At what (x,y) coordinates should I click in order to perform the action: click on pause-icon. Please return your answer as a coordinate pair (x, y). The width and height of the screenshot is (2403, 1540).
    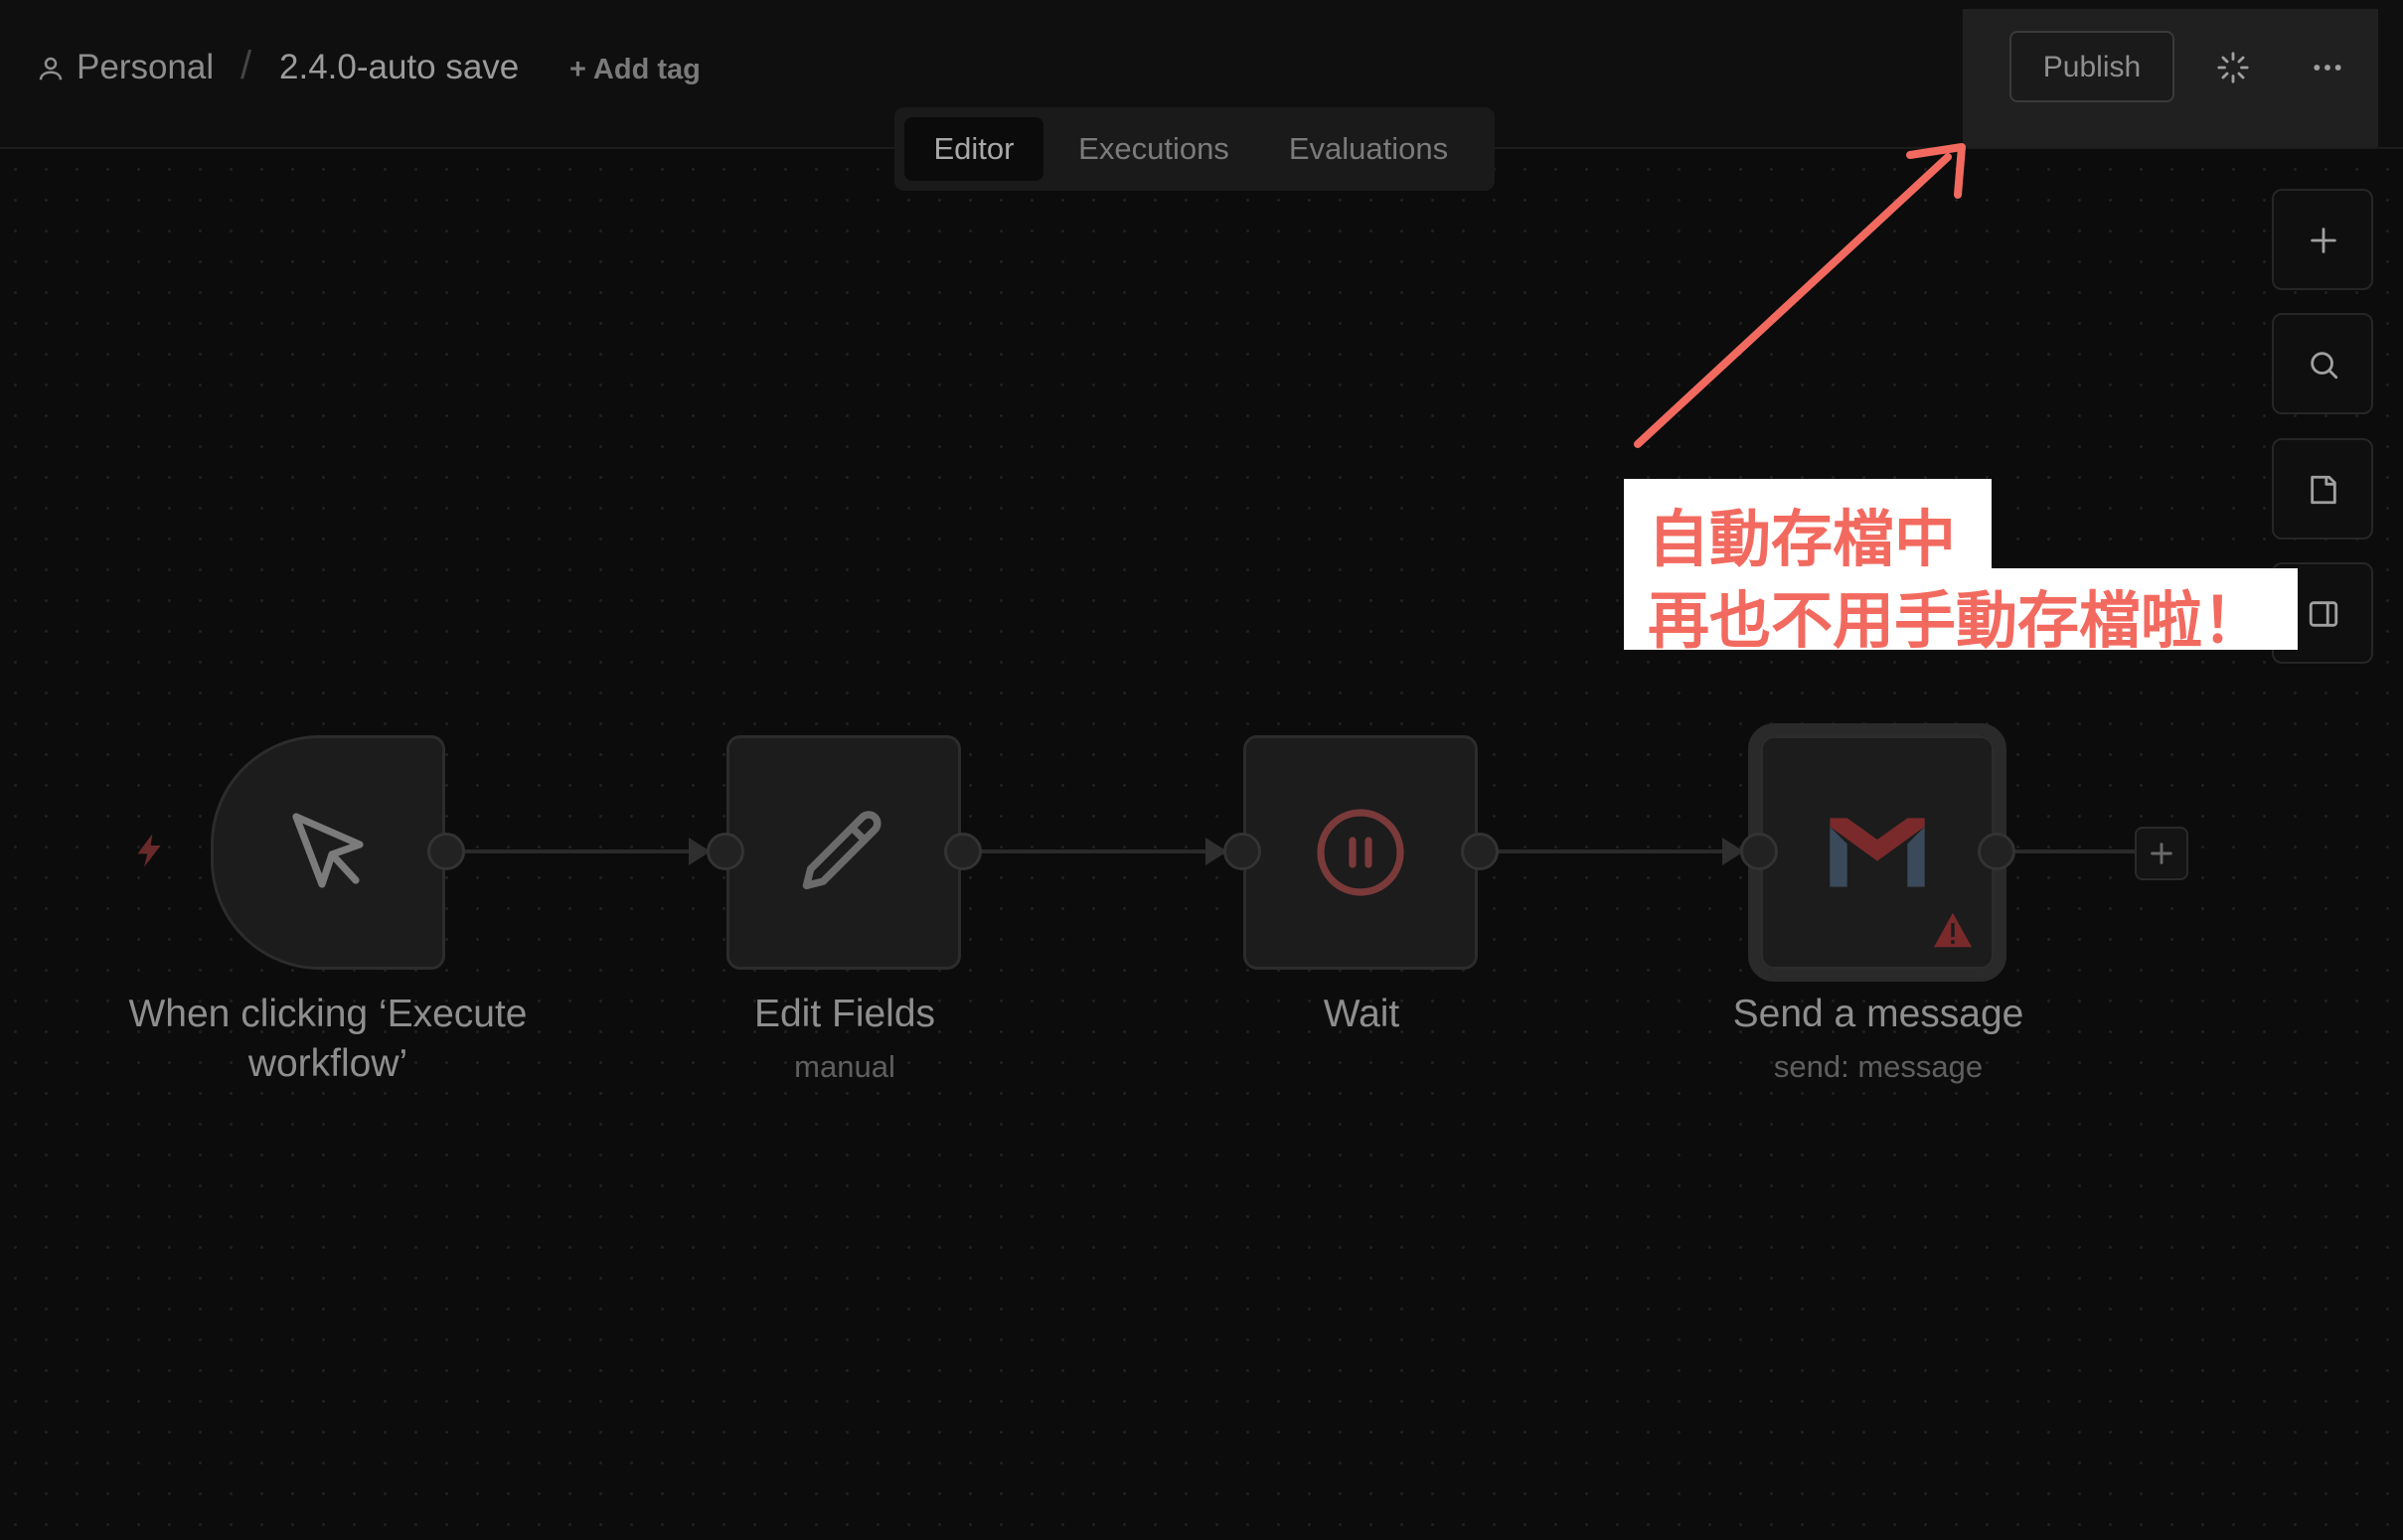
    Looking at the image, I should click on (1360, 852).